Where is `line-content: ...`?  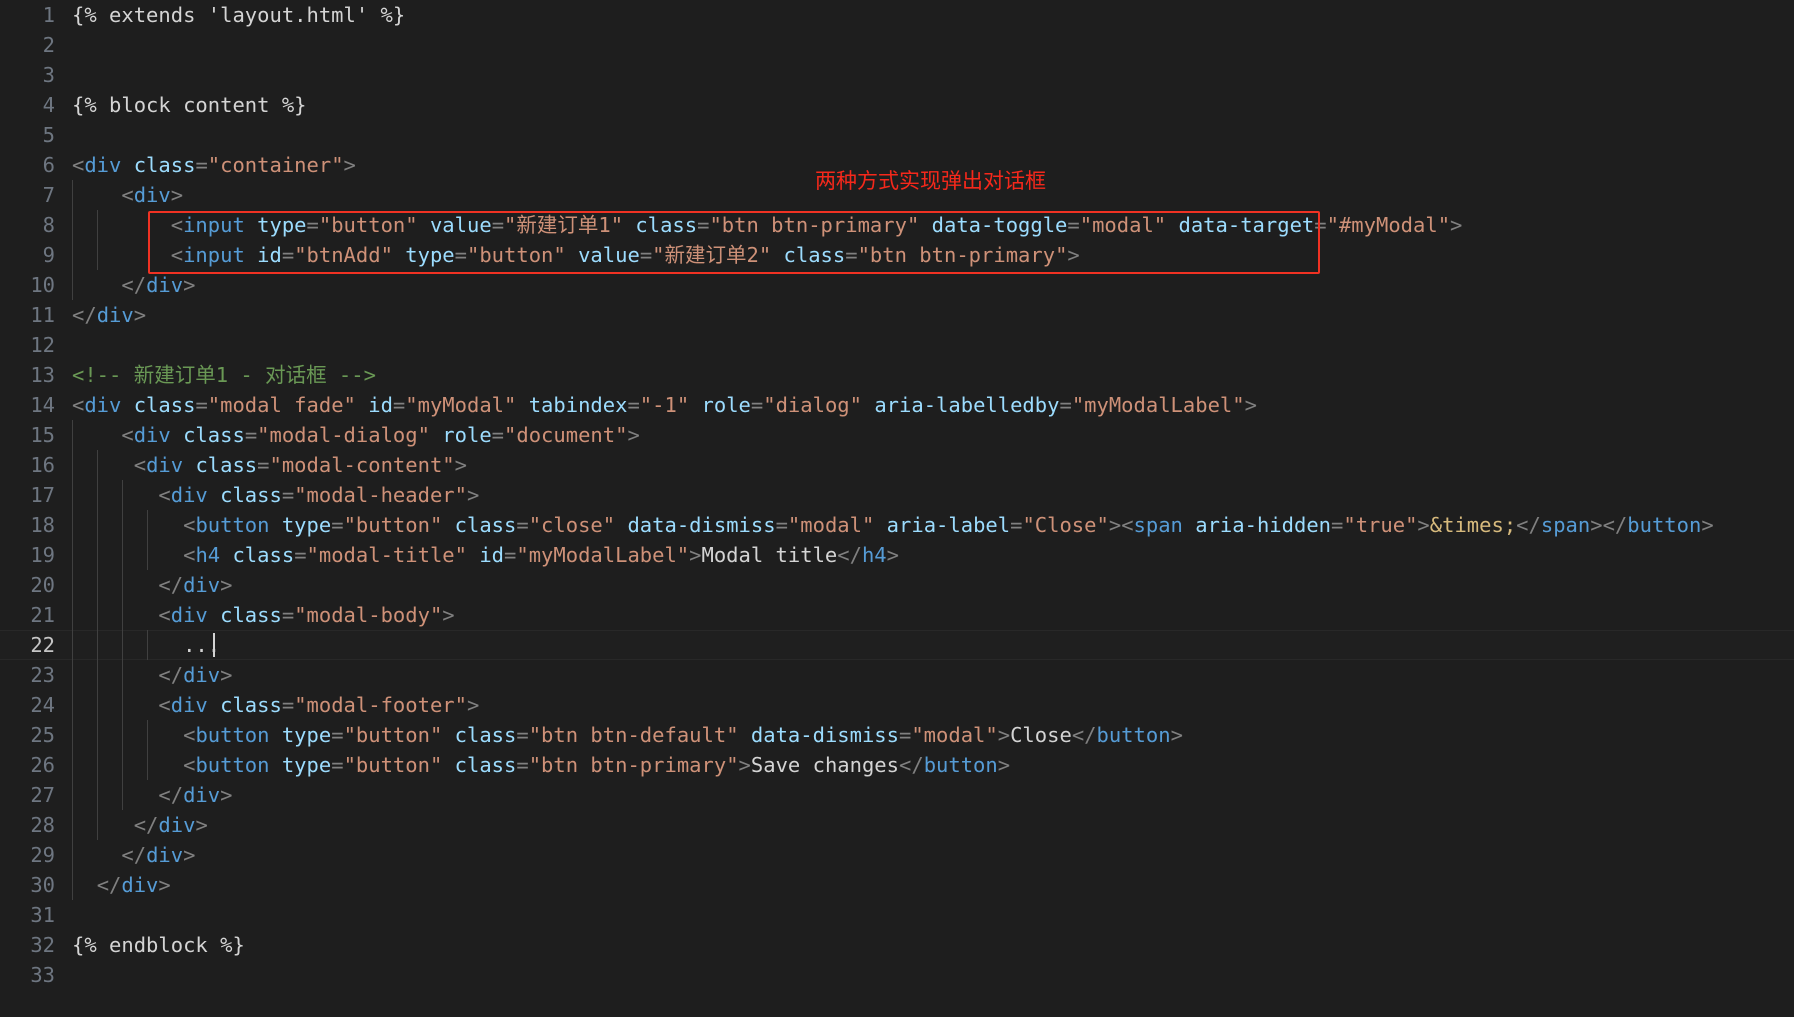 line-content: ... is located at coordinates (146, 645).